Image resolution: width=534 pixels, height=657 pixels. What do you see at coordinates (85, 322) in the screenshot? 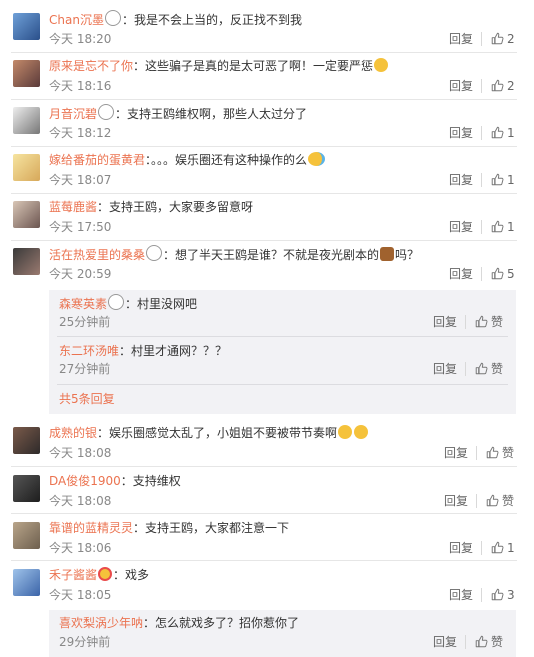
I see `subreply-time: 25分钟前` at bounding box center [85, 322].